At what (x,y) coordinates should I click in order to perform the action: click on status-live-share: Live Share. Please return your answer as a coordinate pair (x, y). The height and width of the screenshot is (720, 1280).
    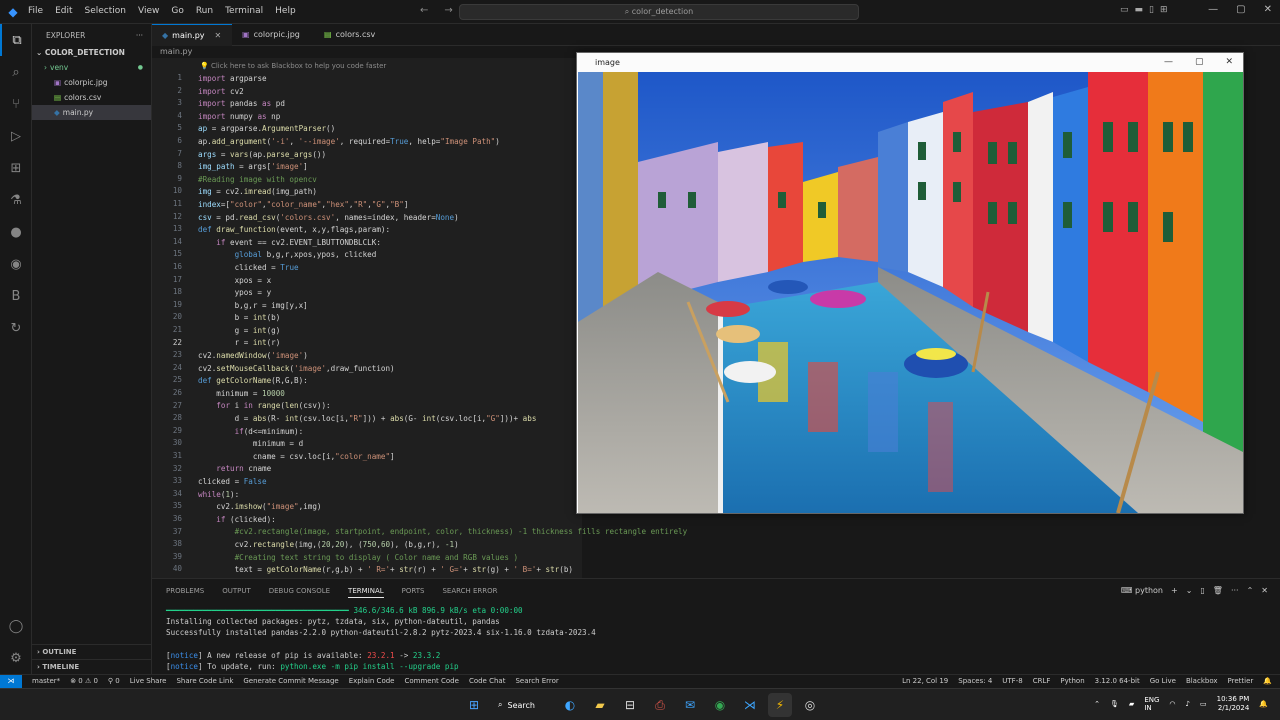
    Looking at the image, I should click on (148, 681).